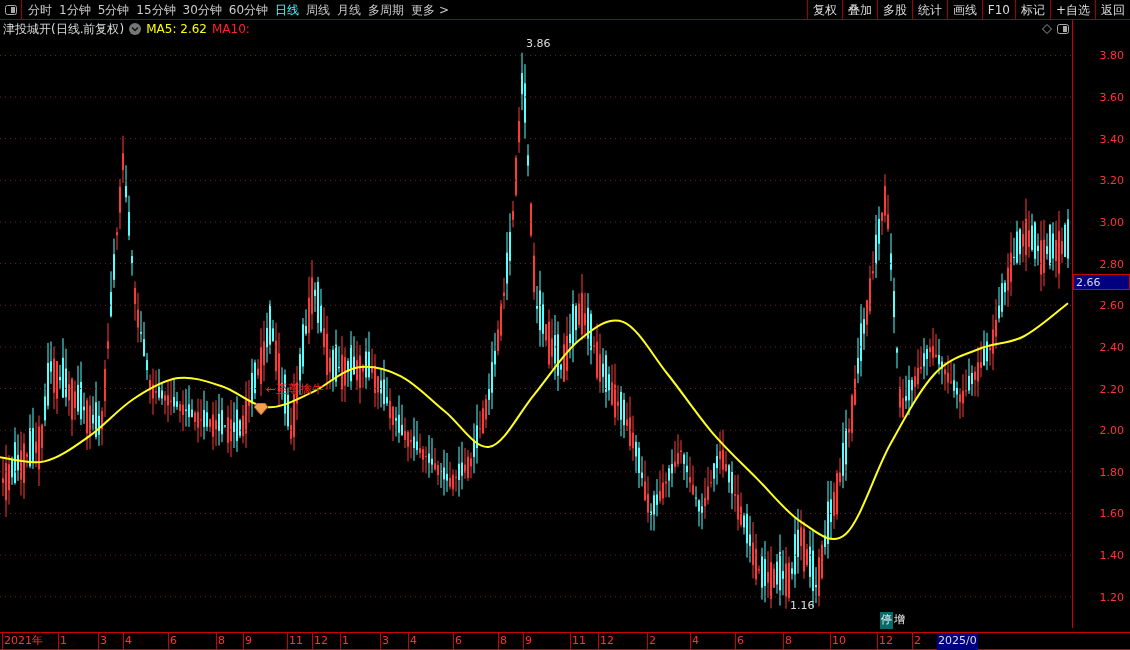 The image size is (1130, 650). Describe the element at coordinates (22, 641) in the screenshot. I see `time-axis-label: 2021年` at that location.